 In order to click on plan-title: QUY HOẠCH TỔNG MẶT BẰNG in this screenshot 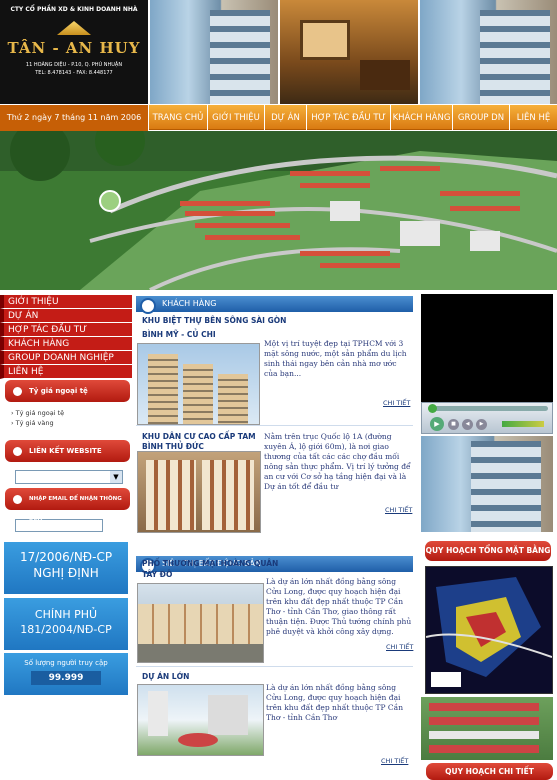, I will do `click(488, 551)`.